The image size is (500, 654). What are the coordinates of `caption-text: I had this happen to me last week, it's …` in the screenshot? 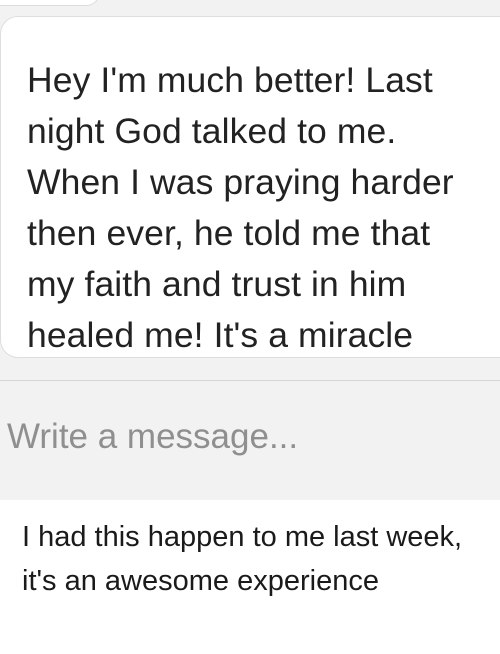 It's located at (242, 559).